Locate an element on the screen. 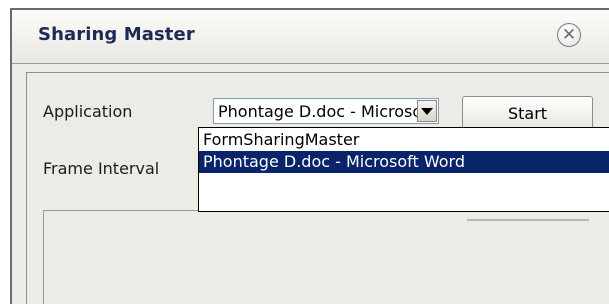 The image size is (609, 304). start-button: Start is located at coordinates (527, 113).